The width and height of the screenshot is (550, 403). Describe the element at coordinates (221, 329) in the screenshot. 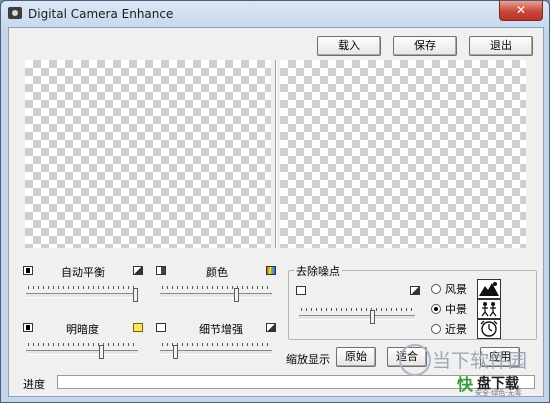

I see `detail-label: 细节增强` at that location.